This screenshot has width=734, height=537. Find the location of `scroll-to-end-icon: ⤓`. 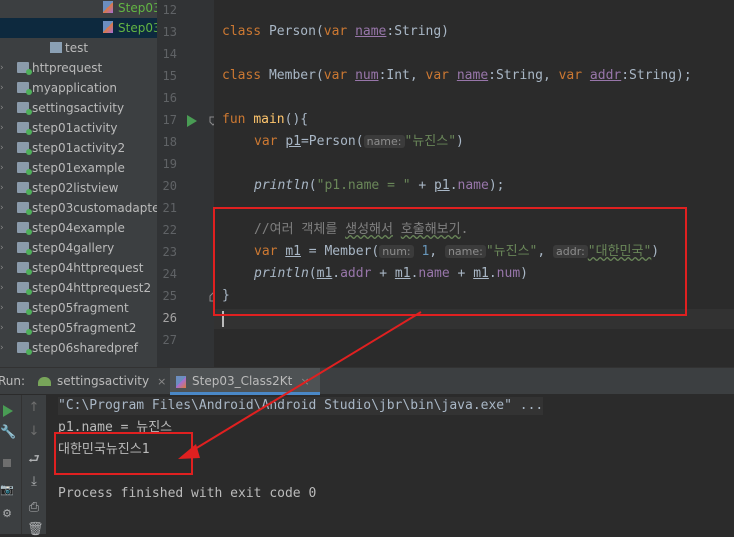

scroll-to-end-icon: ⤓ is located at coordinates (34, 481).